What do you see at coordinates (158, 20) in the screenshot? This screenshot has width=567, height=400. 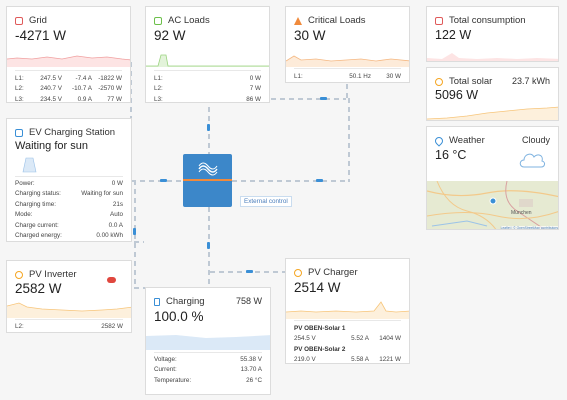 I see `plug-icon` at bounding box center [158, 20].